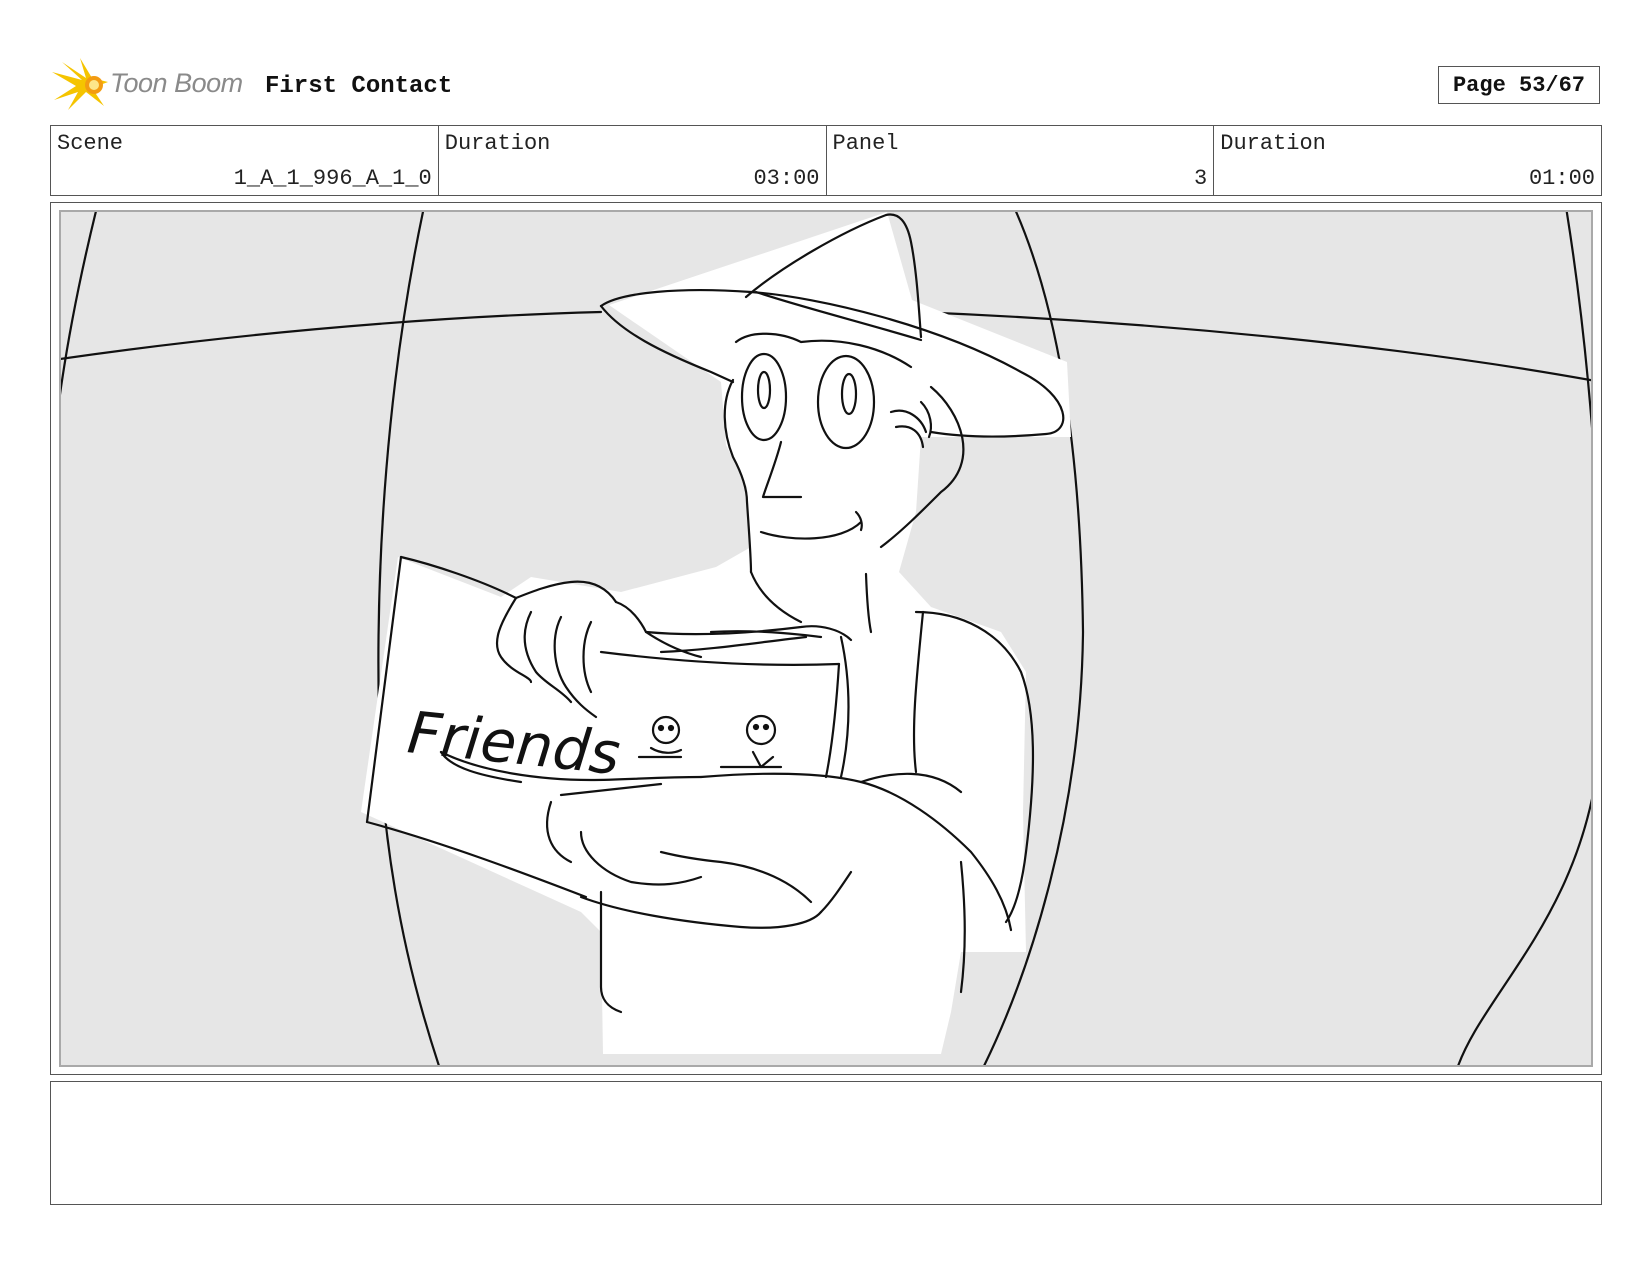  I want to click on panel-duration-label: Duration, so click(1273, 143).